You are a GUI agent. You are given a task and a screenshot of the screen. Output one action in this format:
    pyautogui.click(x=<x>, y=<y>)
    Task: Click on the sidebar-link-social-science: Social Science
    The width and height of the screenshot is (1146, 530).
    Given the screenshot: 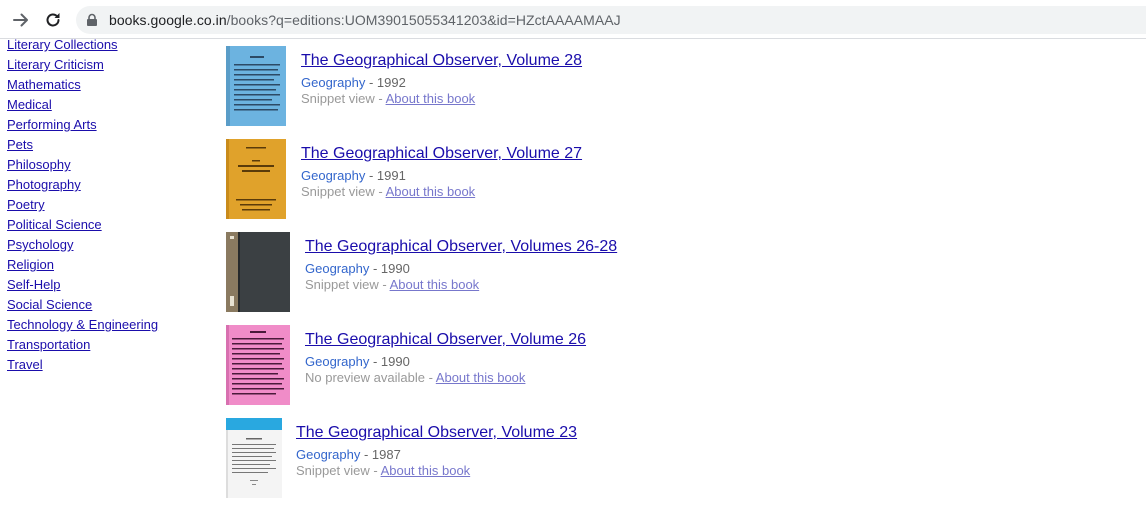 What is the action you would take?
    pyautogui.click(x=49, y=304)
    